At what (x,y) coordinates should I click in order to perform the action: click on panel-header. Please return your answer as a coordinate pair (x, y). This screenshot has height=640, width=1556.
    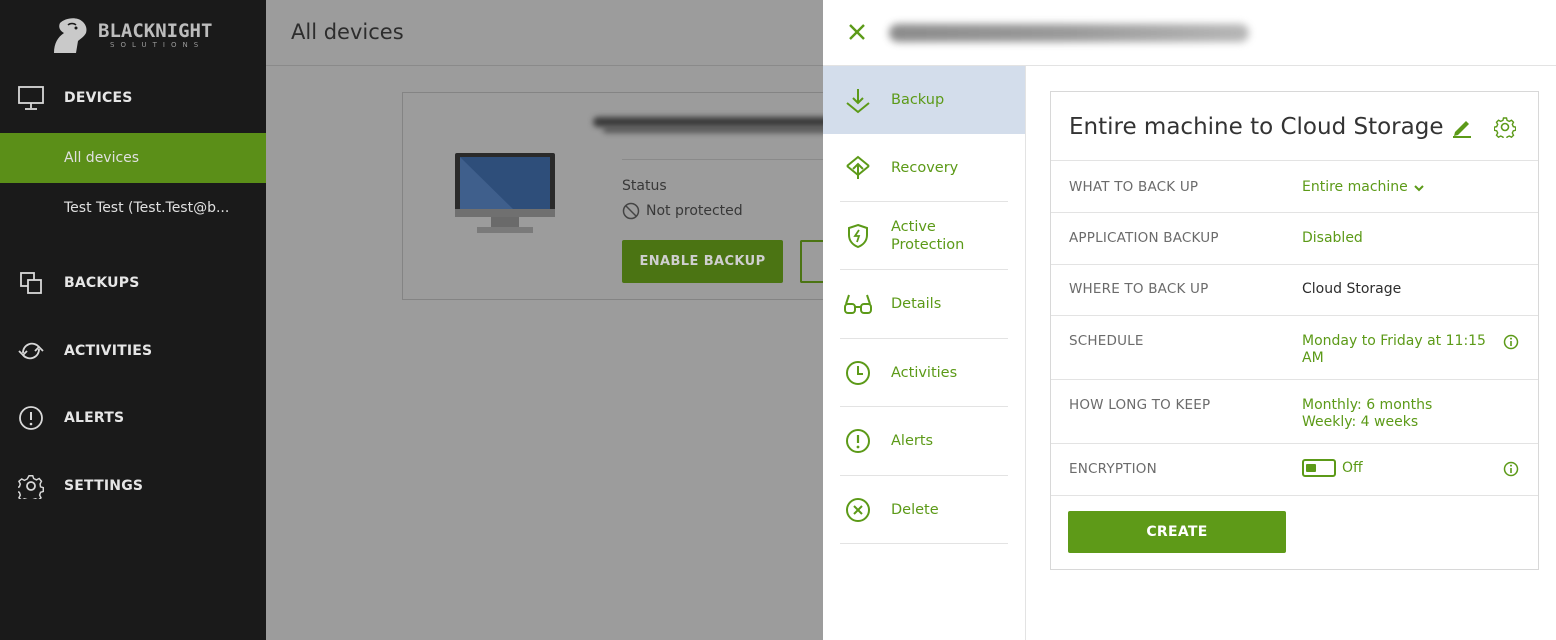
    Looking at the image, I should click on (1189, 33).